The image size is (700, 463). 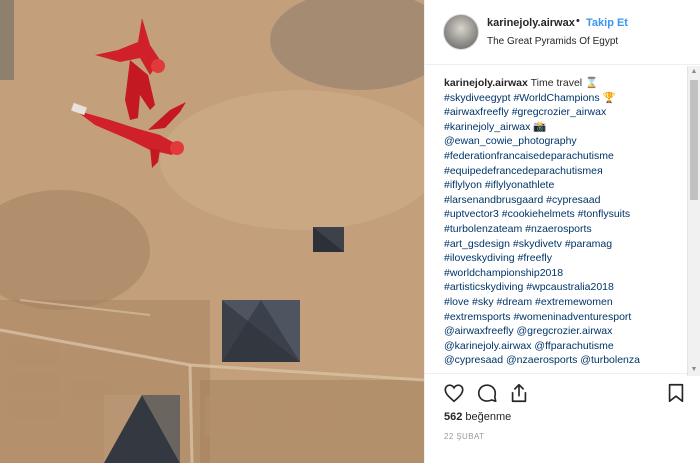 What do you see at coordinates (563, 83) in the screenshot?
I see `caption-text: Time travel ⌛` at bounding box center [563, 83].